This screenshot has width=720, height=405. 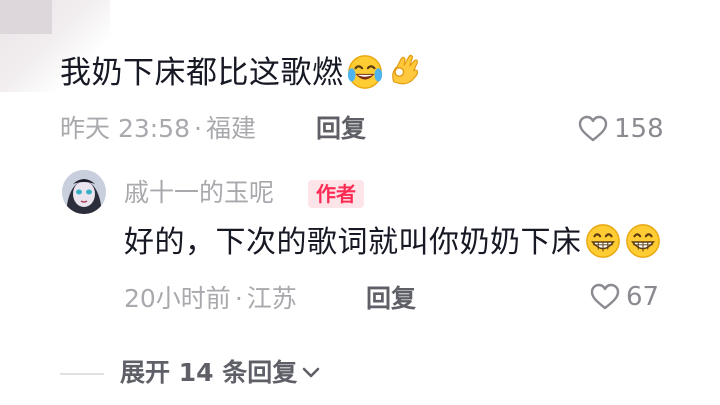 I want to click on comment-location: 福建, so click(x=230, y=128).